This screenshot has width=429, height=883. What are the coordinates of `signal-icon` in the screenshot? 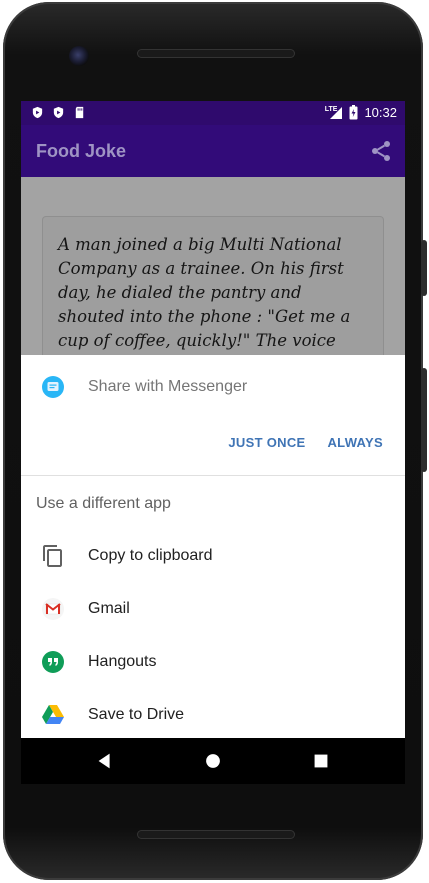 It's located at (336, 112).